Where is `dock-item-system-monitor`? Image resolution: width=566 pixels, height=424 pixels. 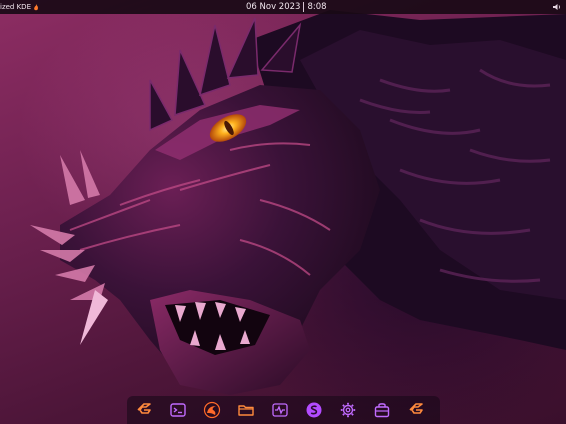 dock-item-system-monitor is located at coordinates (280, 410).